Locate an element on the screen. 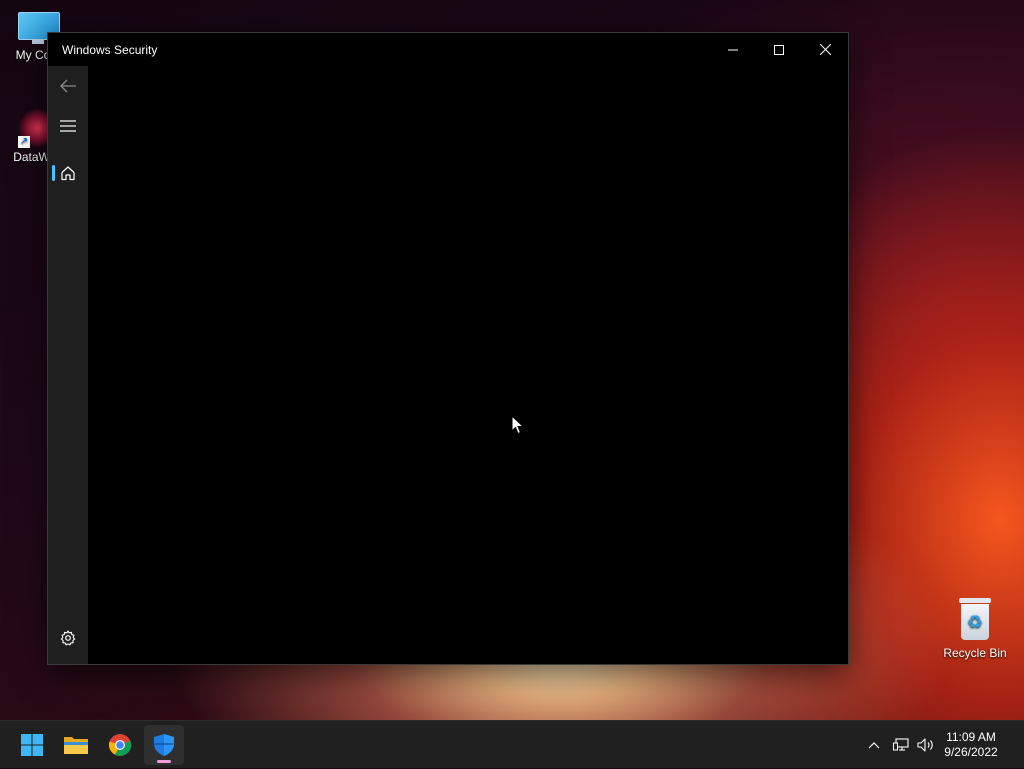 The width and height of the screenshot is (1024, 769). chrome-icon is located at coordinates (120, 745).